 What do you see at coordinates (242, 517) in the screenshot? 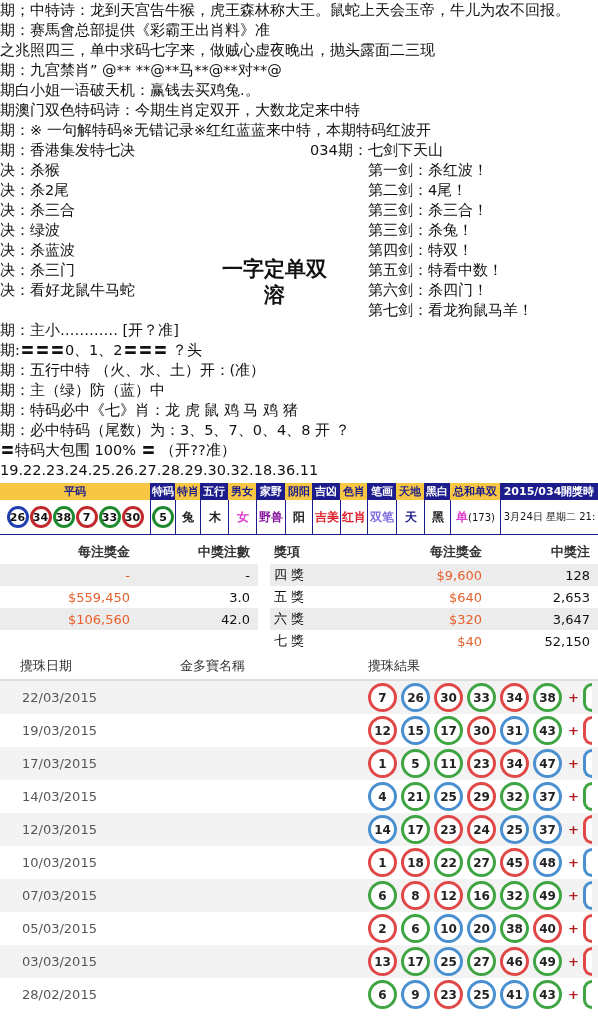
I see `table-cell: 女` at bounding box center [242, 517].